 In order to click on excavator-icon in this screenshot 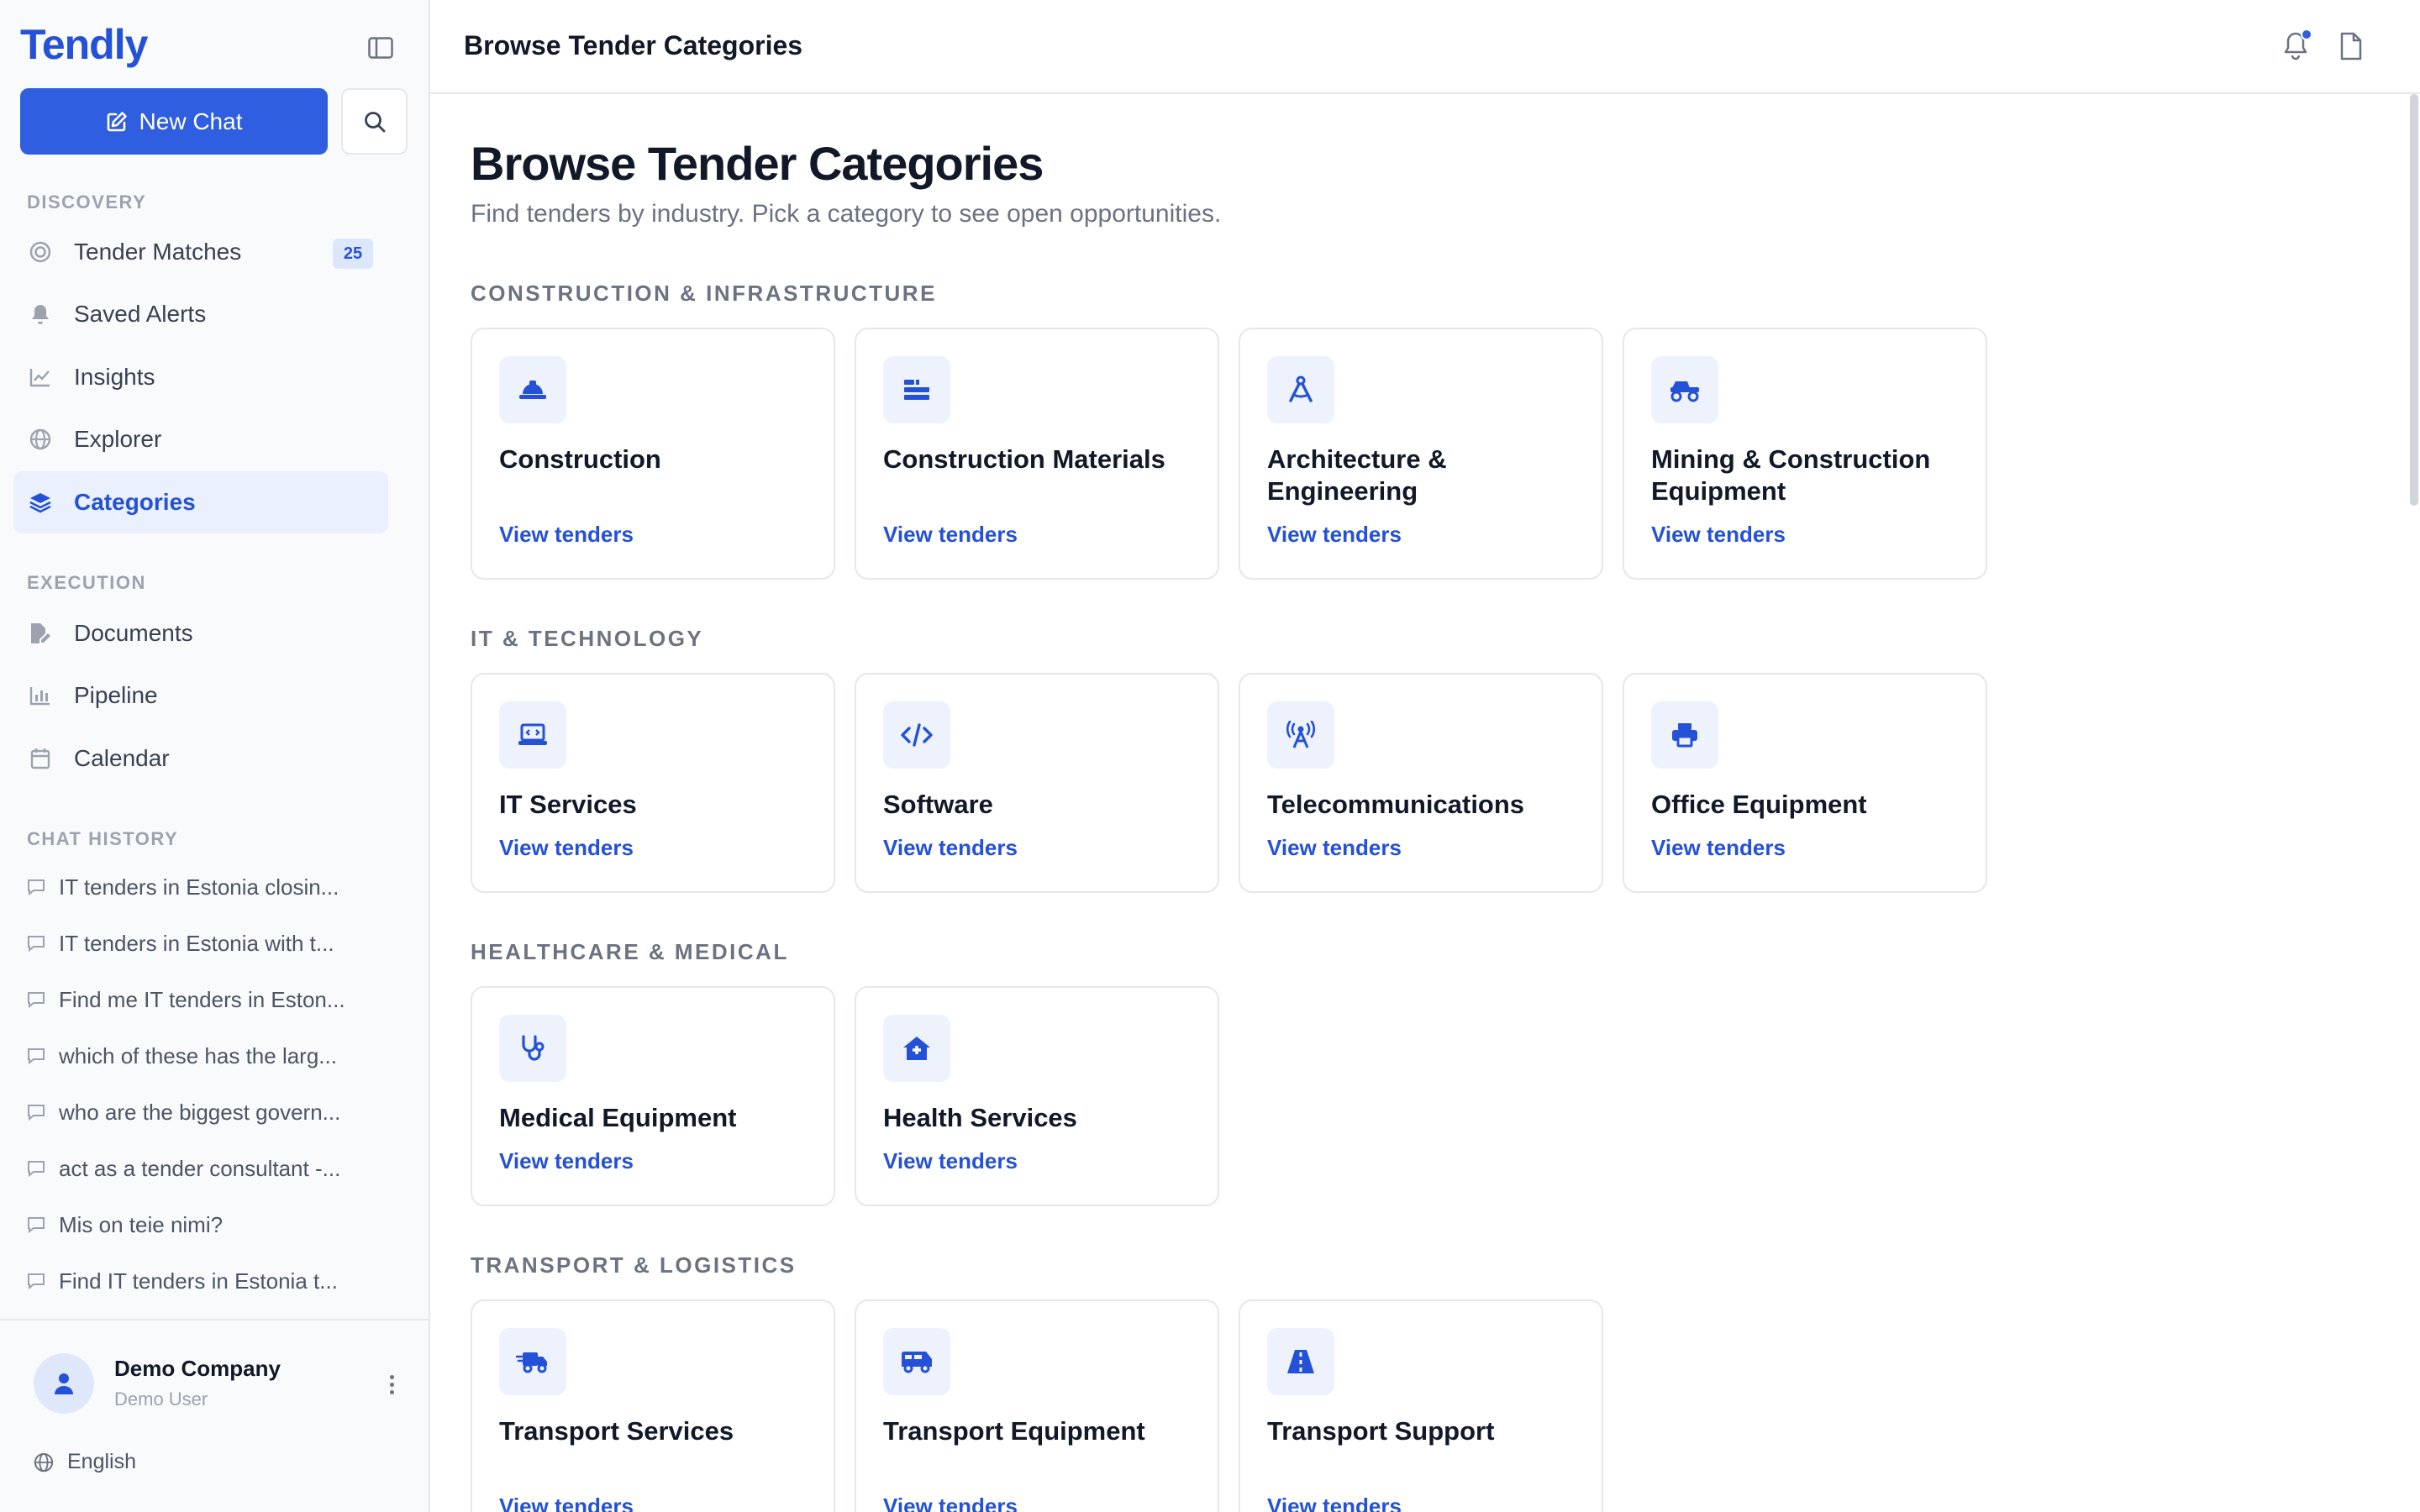, I will do `click(1684, 389)`.